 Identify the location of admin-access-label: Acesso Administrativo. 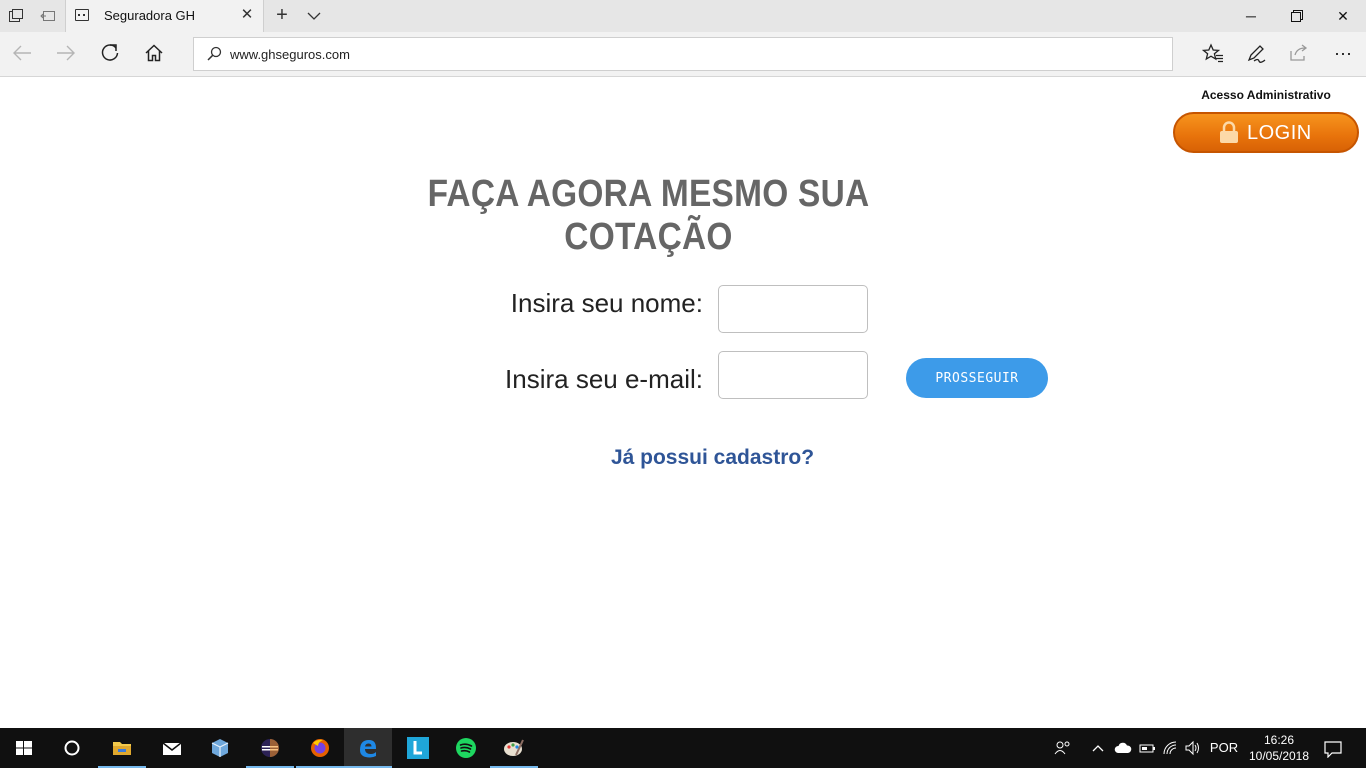
(1266, 95).